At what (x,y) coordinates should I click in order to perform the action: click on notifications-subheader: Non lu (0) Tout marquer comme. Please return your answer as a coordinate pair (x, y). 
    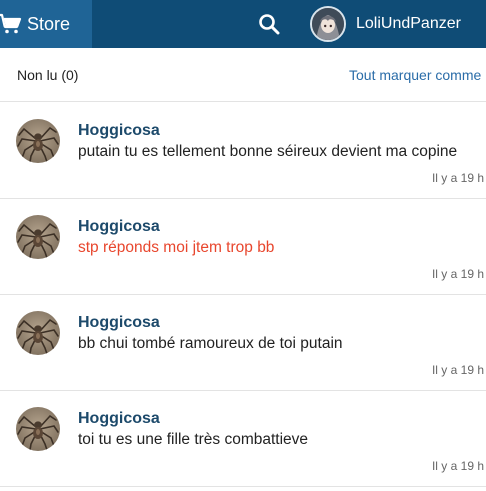
    Looking at the image, I should click on (243, 75).